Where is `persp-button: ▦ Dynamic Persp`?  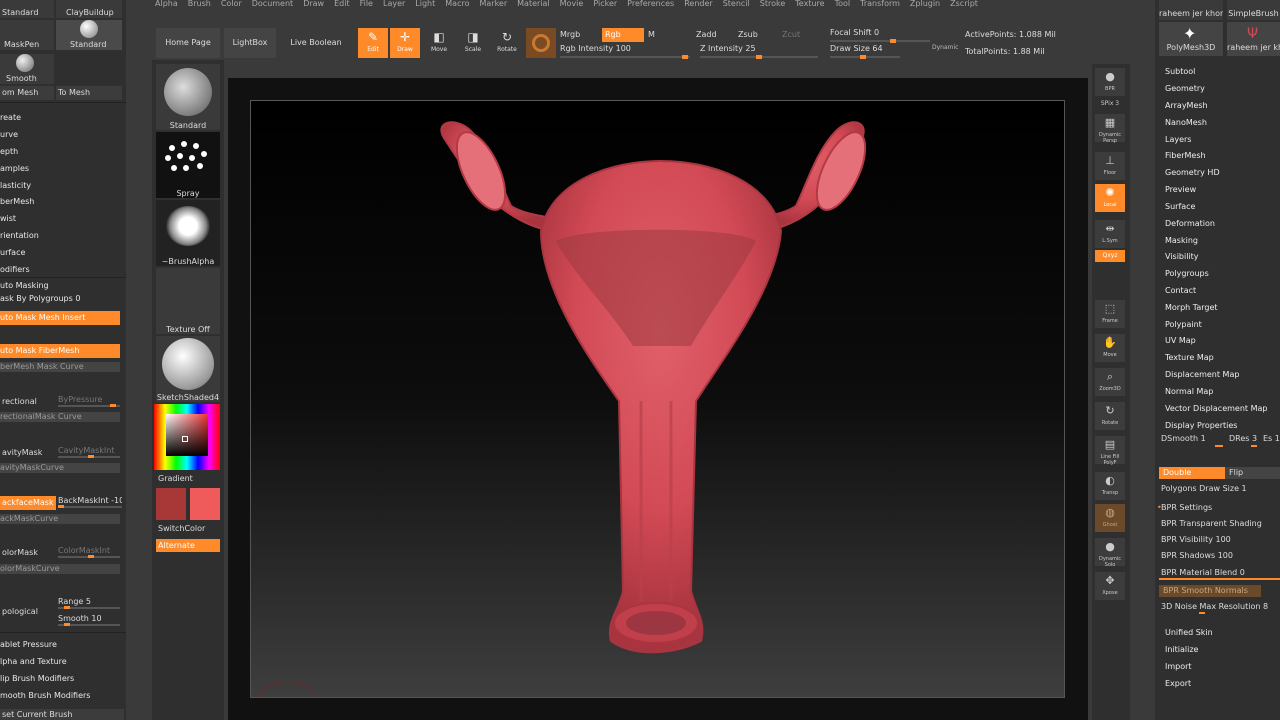
persp-button: ▦ Dynamic Persp is located at coordinates (1110, 129).